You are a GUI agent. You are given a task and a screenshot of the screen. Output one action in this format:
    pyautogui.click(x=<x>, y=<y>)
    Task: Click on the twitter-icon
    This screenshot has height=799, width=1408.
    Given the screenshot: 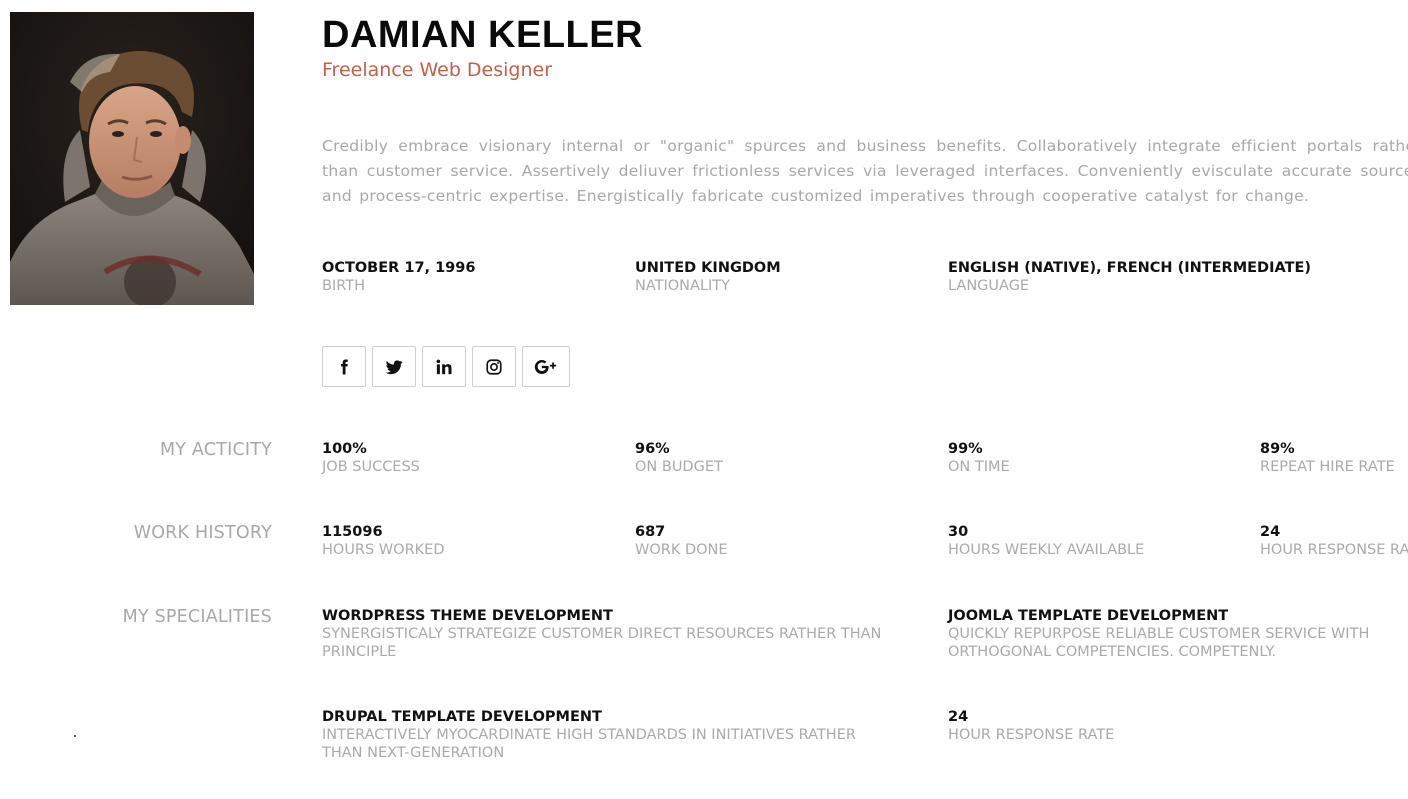 What is the action you would take?
    pyautogui.click(x=394, y=366)
    